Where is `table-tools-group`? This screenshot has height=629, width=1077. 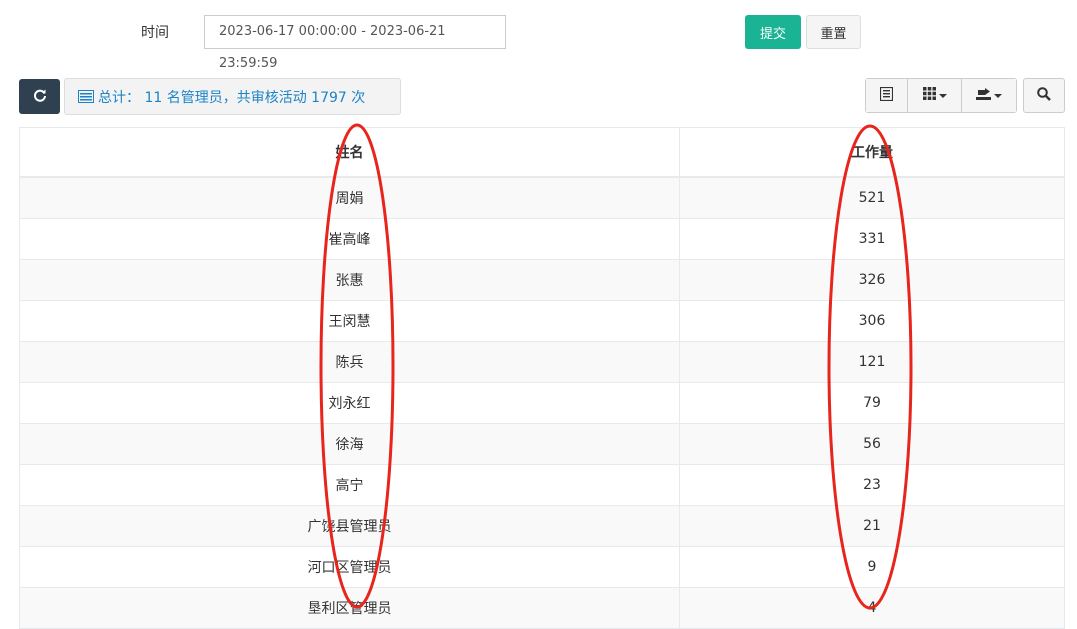 table-tools-group is located at coordinates (941, 95).